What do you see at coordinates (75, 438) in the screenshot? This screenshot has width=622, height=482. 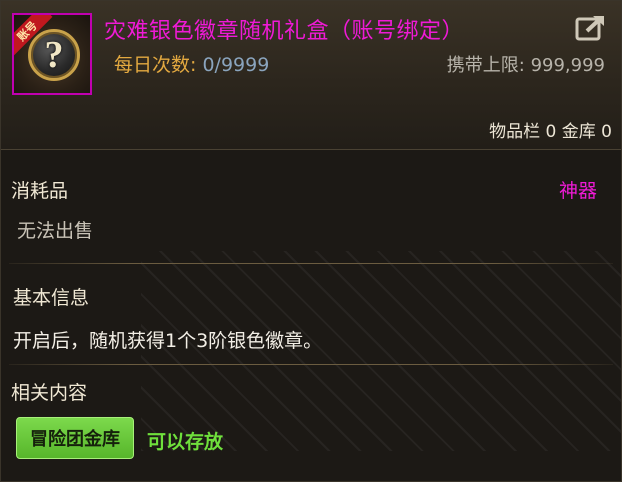 I see `adventure-vault-button: 冒险团金库` at bounding box center [75, 438].